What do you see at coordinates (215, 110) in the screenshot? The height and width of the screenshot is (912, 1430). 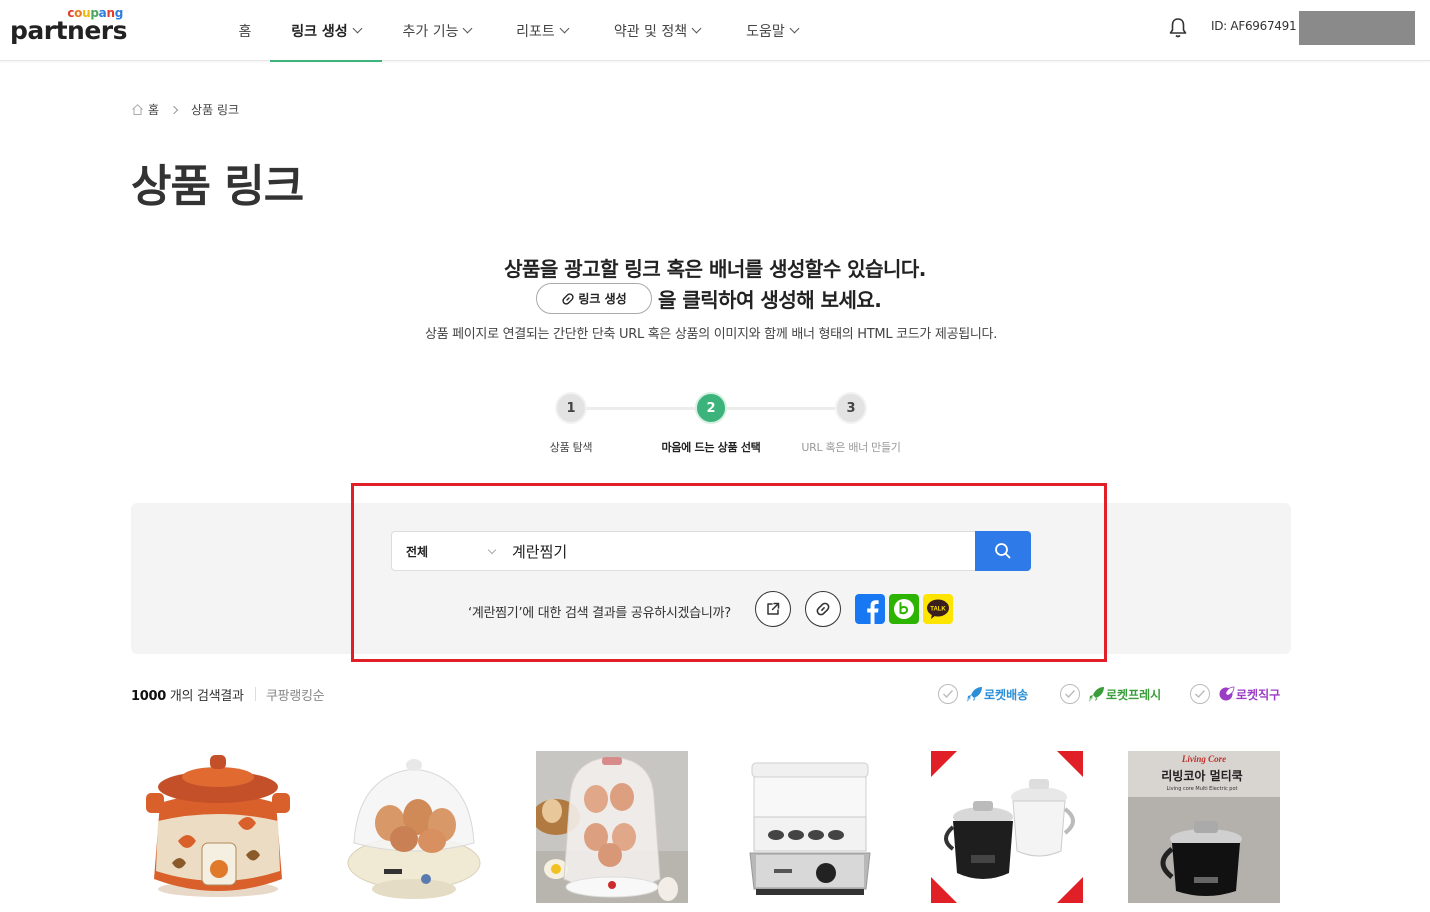 I see `breadcrumb-current: 상품 링크` at bounding box center [215, 110].